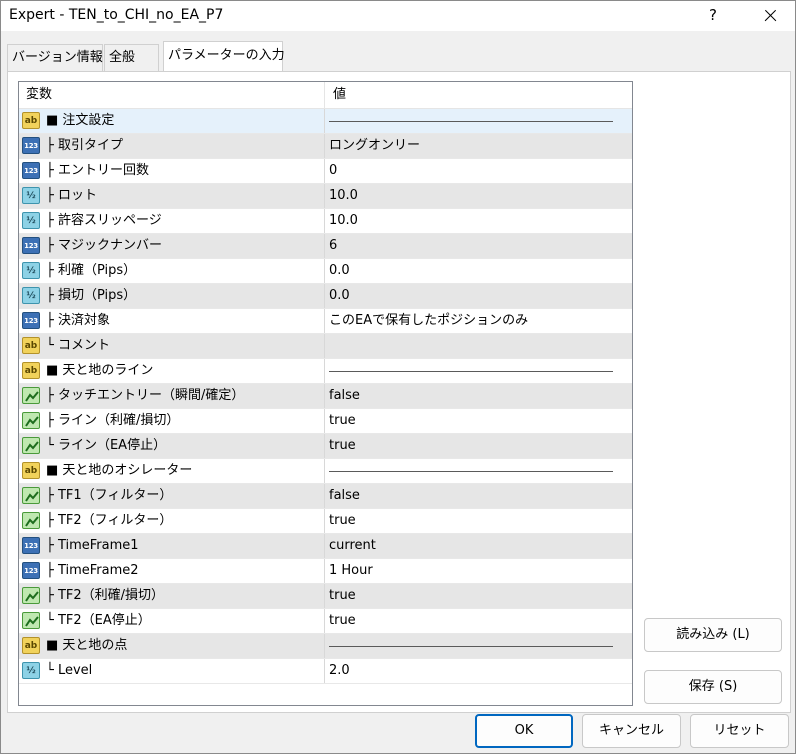 Image resolution: width=796 pixels, height=754 pixels. Describe the element at coordinates (172, 95) in the screenshot. I see `column-header-variable: 変数` at that location.